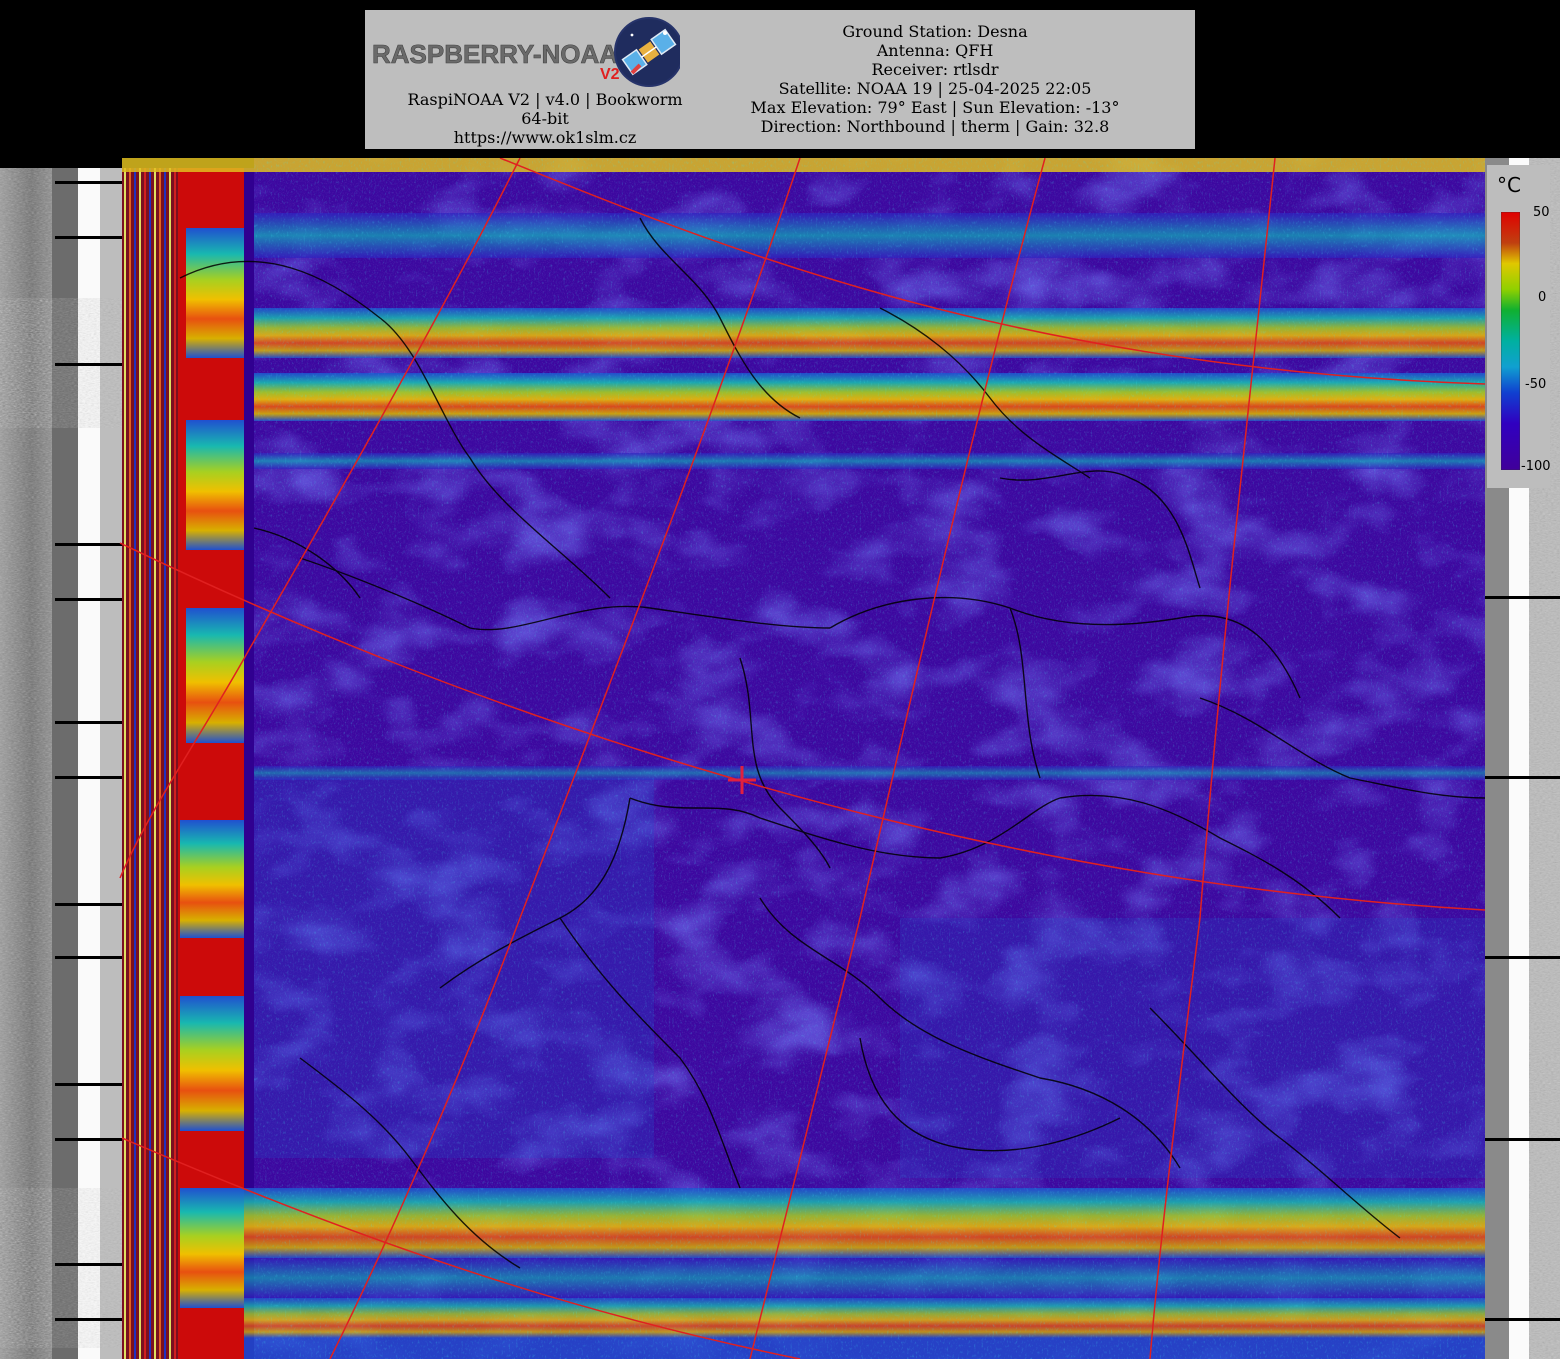  Describe the element at coordinates (935, 88) in the screenshot. I see `satellite-pass: Satellite: NOAA 19 | 25-04-2025 22:05` at that location.